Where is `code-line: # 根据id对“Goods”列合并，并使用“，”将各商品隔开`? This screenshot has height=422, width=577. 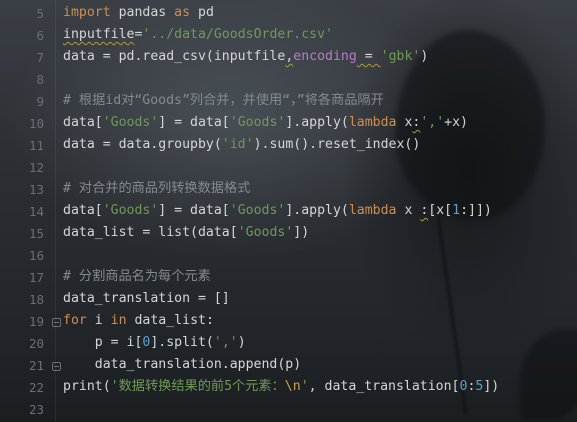
code-line: # 根据id对“Goods”列合并，并使用“，”将各商品隔开 is located at coordinates (223, 101).